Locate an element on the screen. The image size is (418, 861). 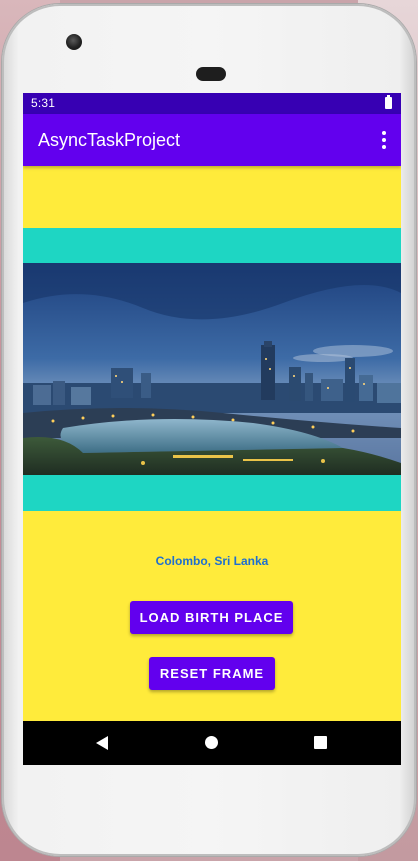
back-icon is located at coordinates (102, 743).